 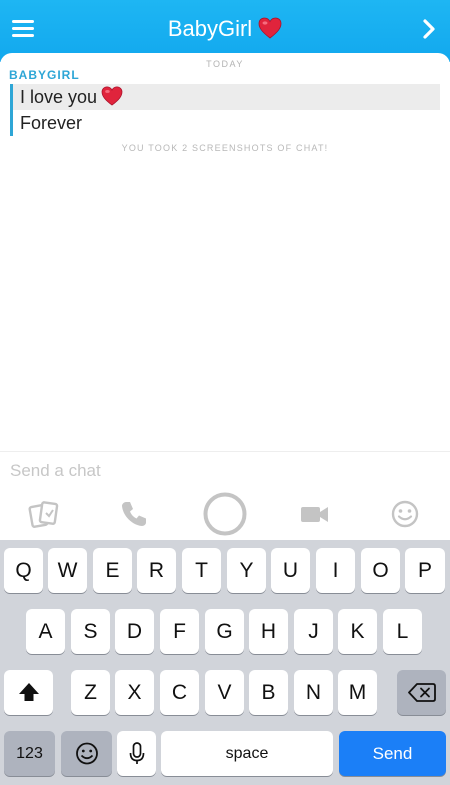 I want to click on key-p: P, so click(x=425, y=570).